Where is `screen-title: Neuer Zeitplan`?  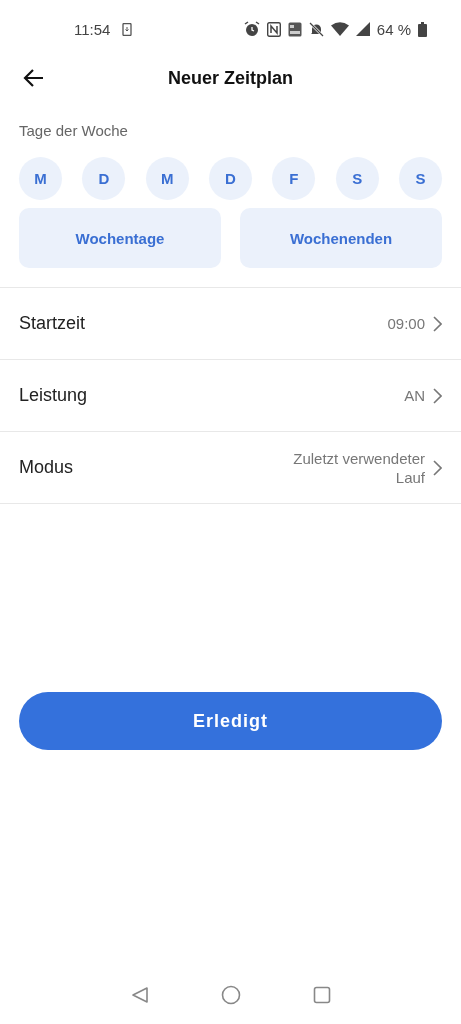 screen-title: Neuer Zeitplan is located at coordinates (230, 78).